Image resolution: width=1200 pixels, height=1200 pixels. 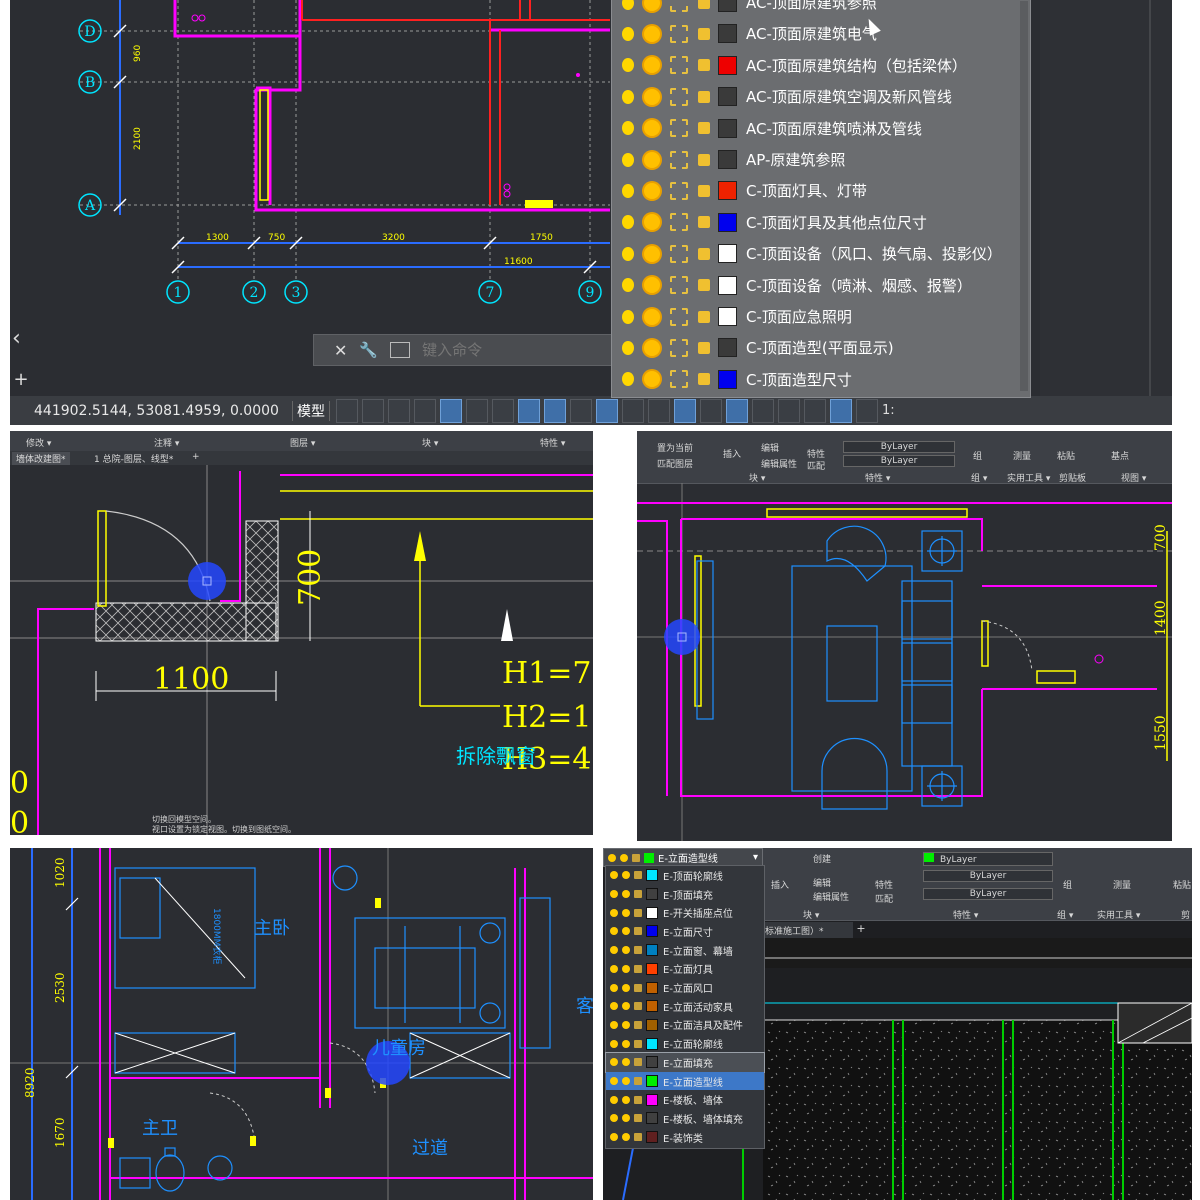 What do you see at coordinates (607, 410) in the screenshot?
I see `transparency-toggle` at bounding box center [607, 410].